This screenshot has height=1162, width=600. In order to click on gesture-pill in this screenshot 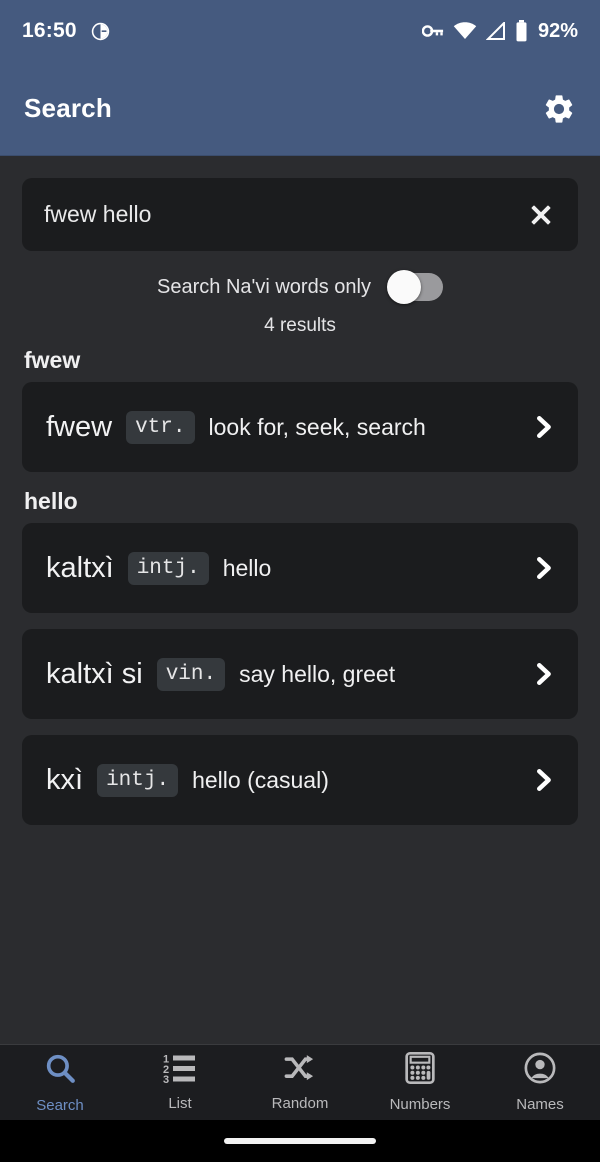, I will do `click(300, 1141)`.